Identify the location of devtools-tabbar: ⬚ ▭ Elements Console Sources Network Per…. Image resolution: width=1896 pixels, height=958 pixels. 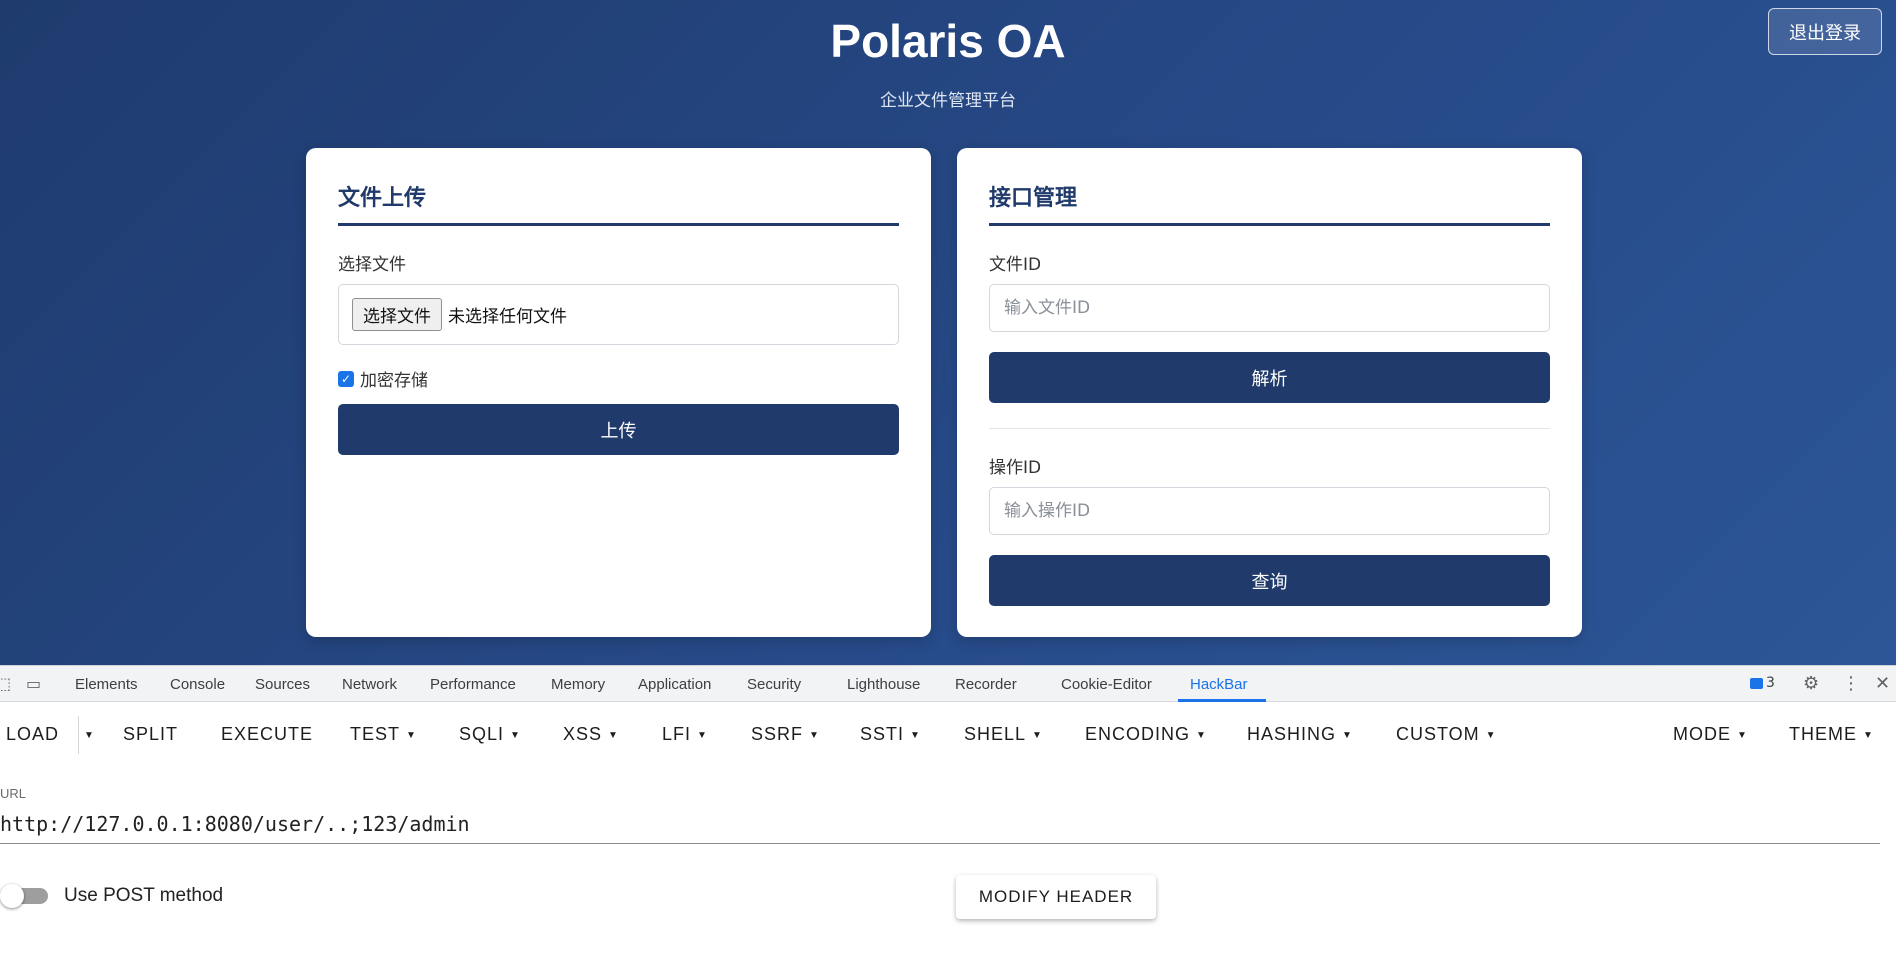
(948, 684).